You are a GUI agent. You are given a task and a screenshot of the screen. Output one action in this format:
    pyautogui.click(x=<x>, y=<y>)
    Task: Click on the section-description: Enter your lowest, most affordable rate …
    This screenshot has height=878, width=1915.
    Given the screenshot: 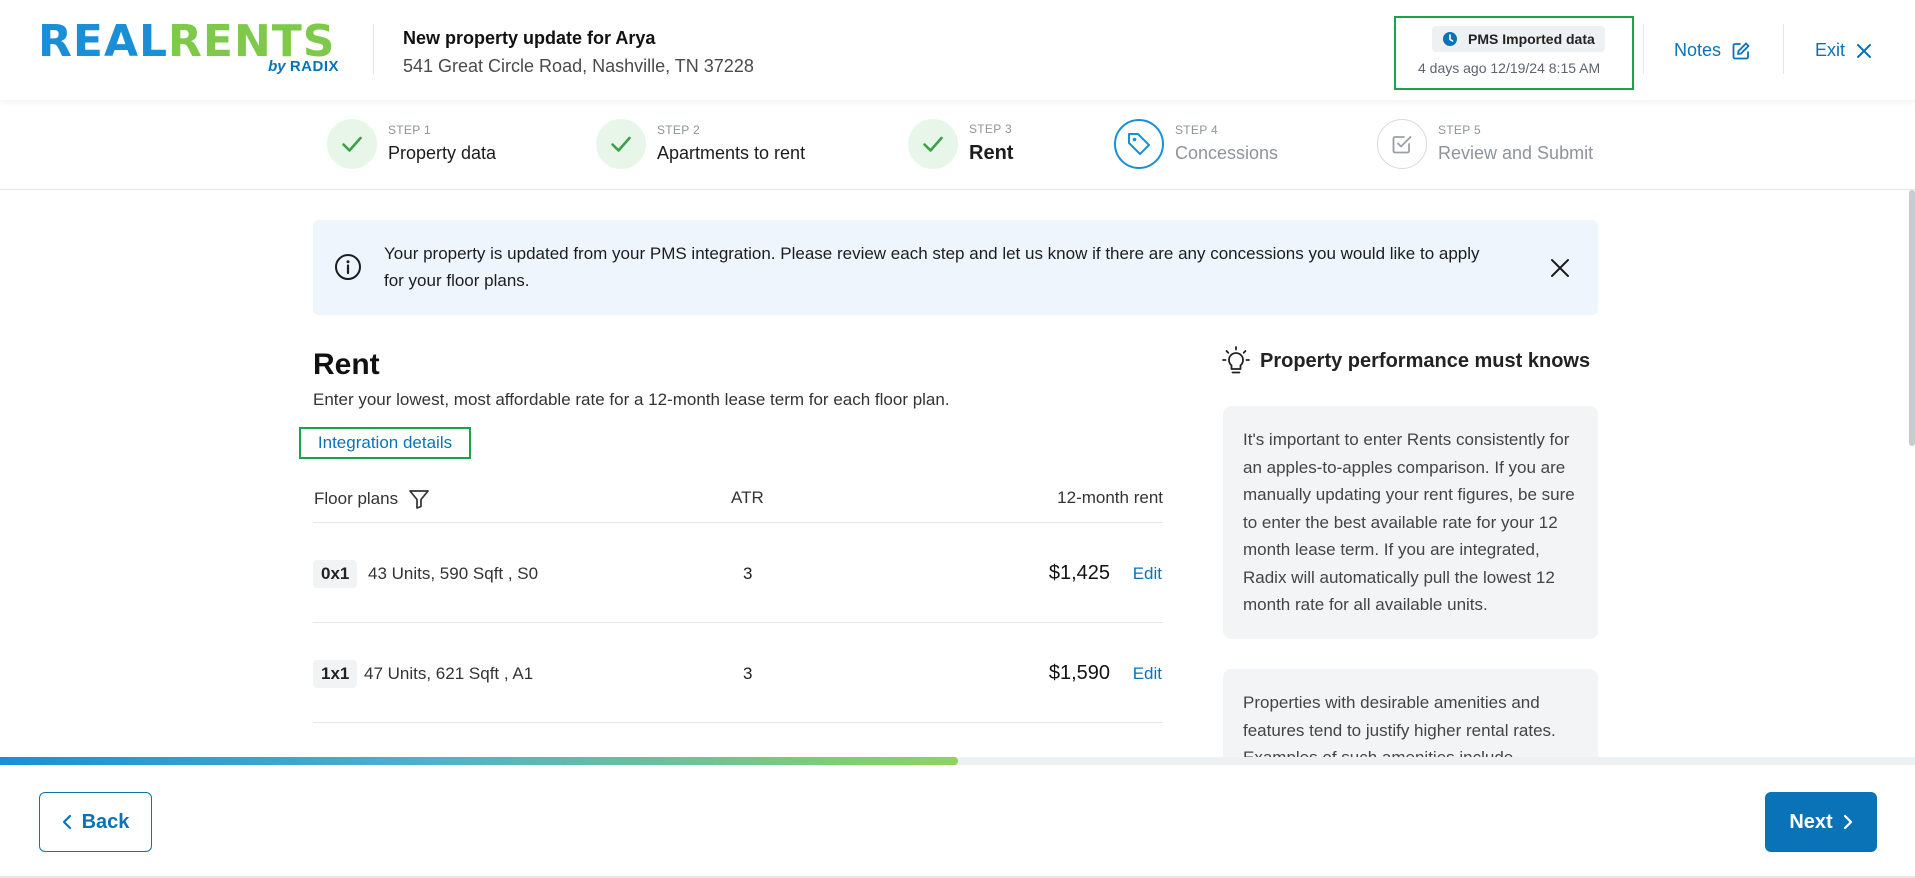 What is the action you would take?
    pyautogui.click(x=631, y=399)
    